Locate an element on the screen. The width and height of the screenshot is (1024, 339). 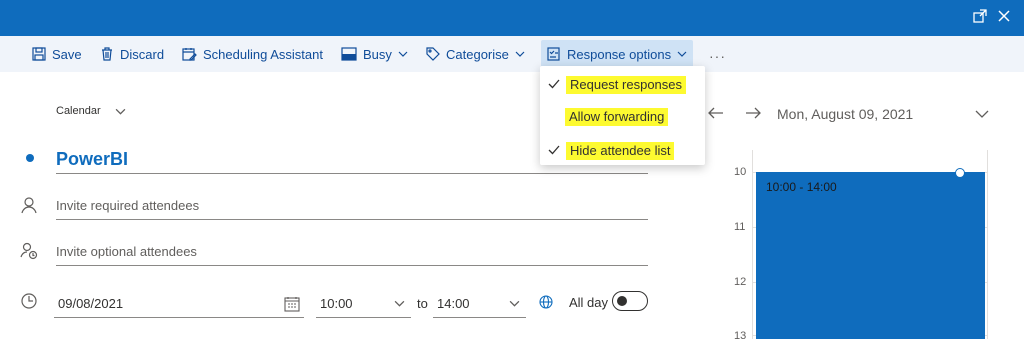
menu-item-label: Request responses is located at coordinates (626, 85).